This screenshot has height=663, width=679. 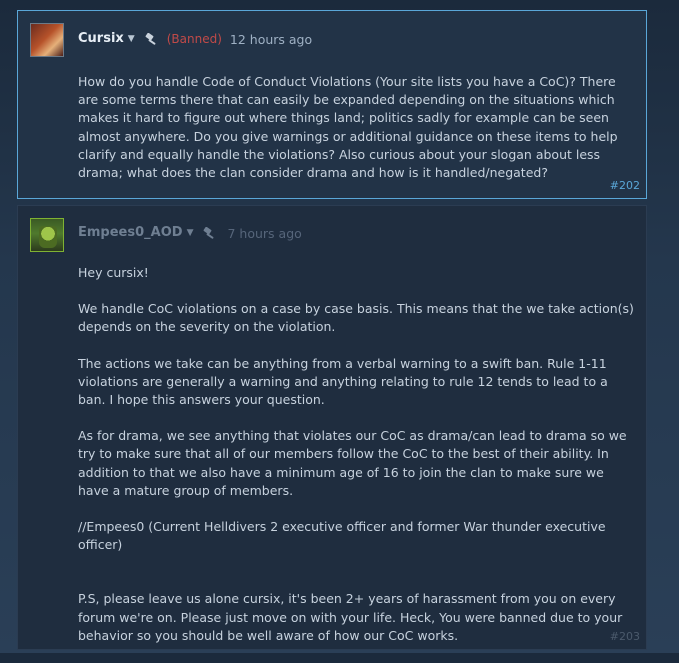 I want to click on comment-number: #202, so click(x=625, y=185).